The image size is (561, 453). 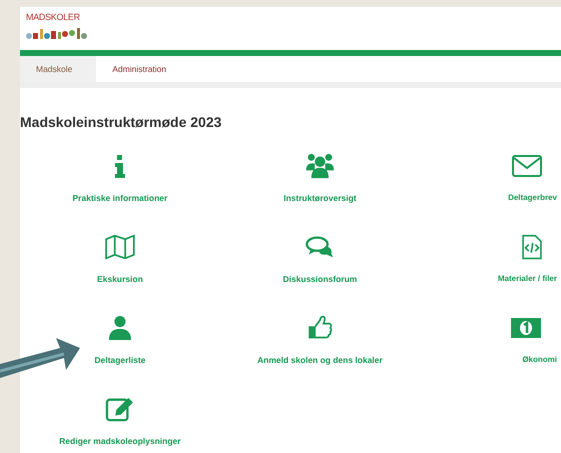 I want to click on page-heading: Madskoleinstruktørmøde 2023, so click(x=121, y=122).